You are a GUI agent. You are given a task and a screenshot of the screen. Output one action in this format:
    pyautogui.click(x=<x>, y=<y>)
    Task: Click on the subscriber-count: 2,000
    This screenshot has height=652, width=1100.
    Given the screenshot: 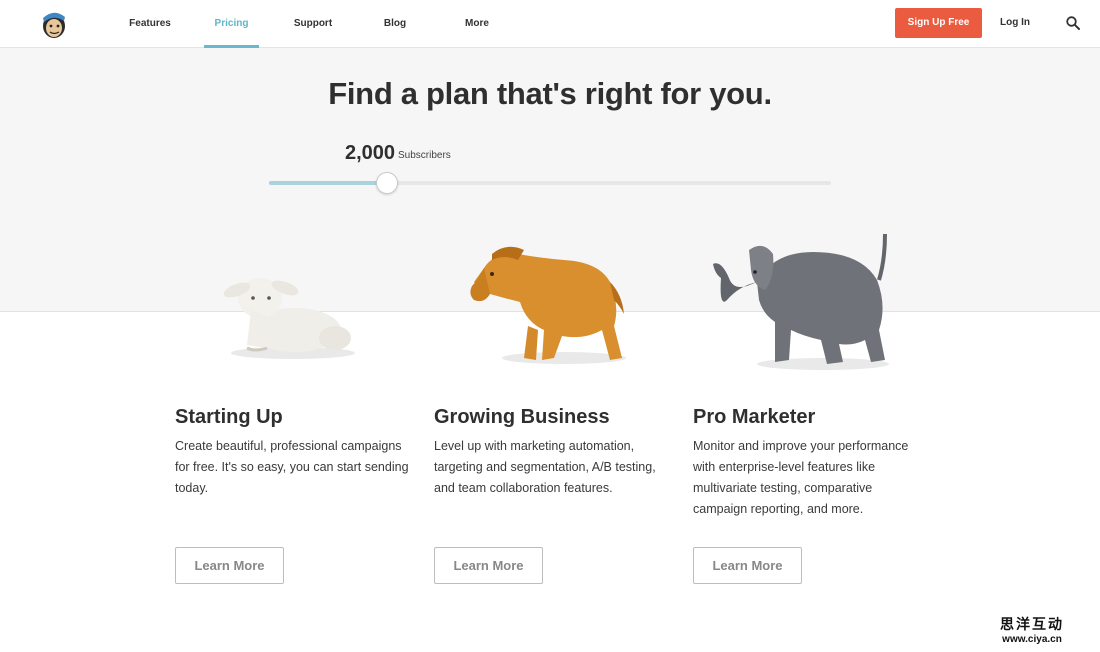 What is the action you would take?
    pyautogui.click(x=370, y=153)
    